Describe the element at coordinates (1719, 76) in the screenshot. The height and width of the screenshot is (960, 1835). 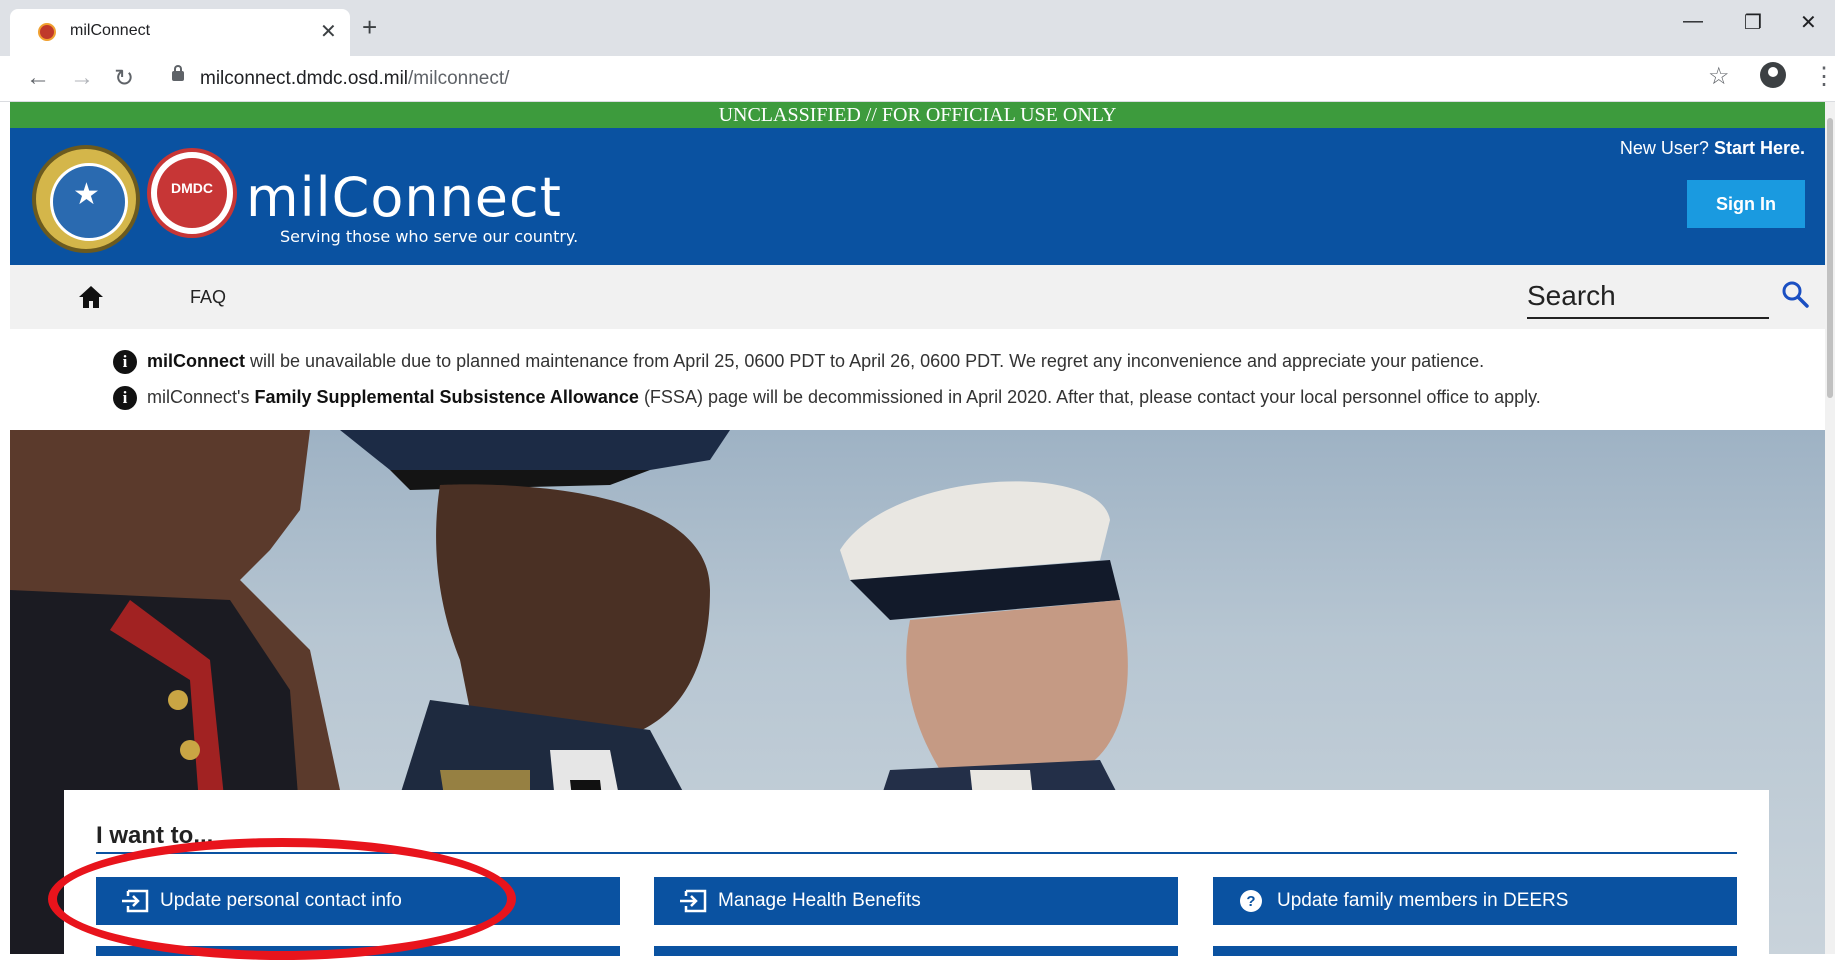
I see `bookmark-star-icon: ☆` at that location.